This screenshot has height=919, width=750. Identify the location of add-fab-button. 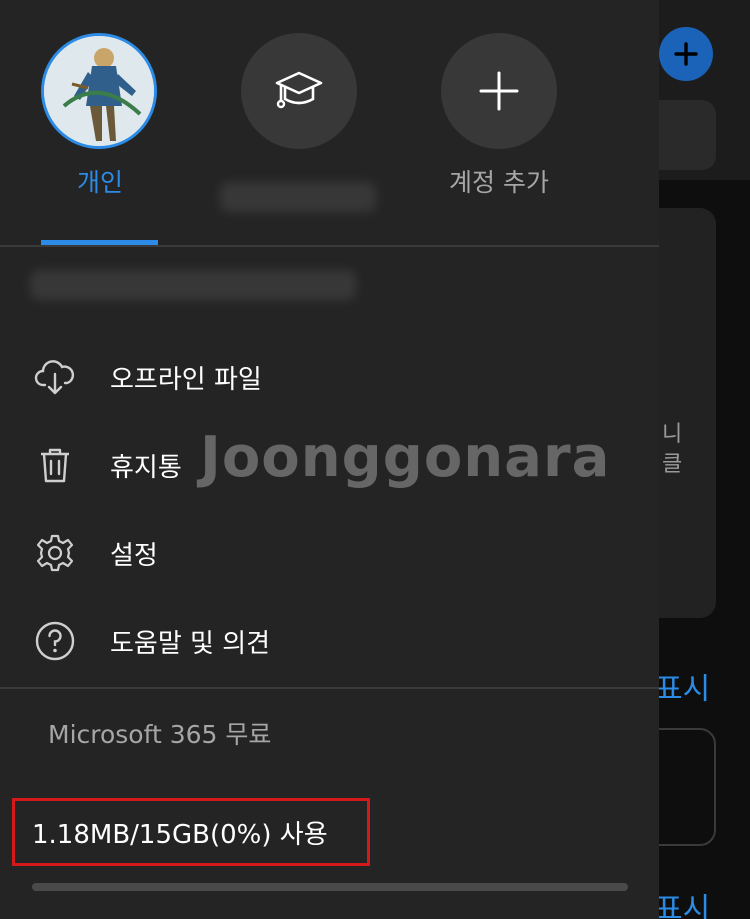
(686, 54).